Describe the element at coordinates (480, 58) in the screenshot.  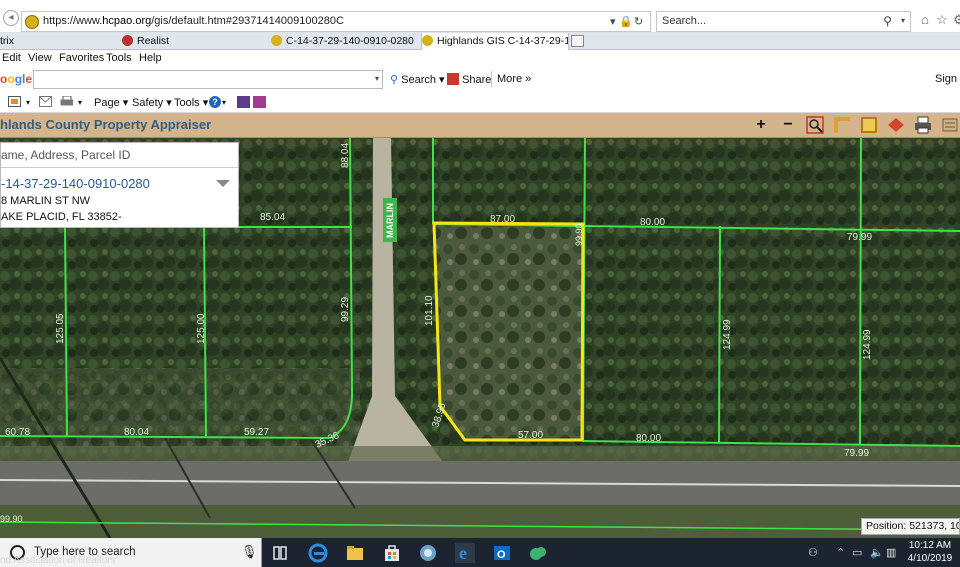
I see `menu-bar: Edit View Favorites Tools Help` at that location.